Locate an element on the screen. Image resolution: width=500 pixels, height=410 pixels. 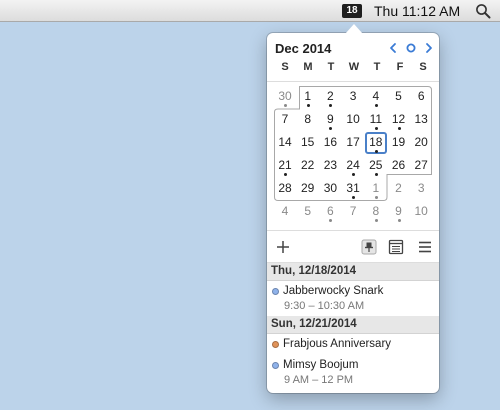
divider is located at coordinates (353, 81).